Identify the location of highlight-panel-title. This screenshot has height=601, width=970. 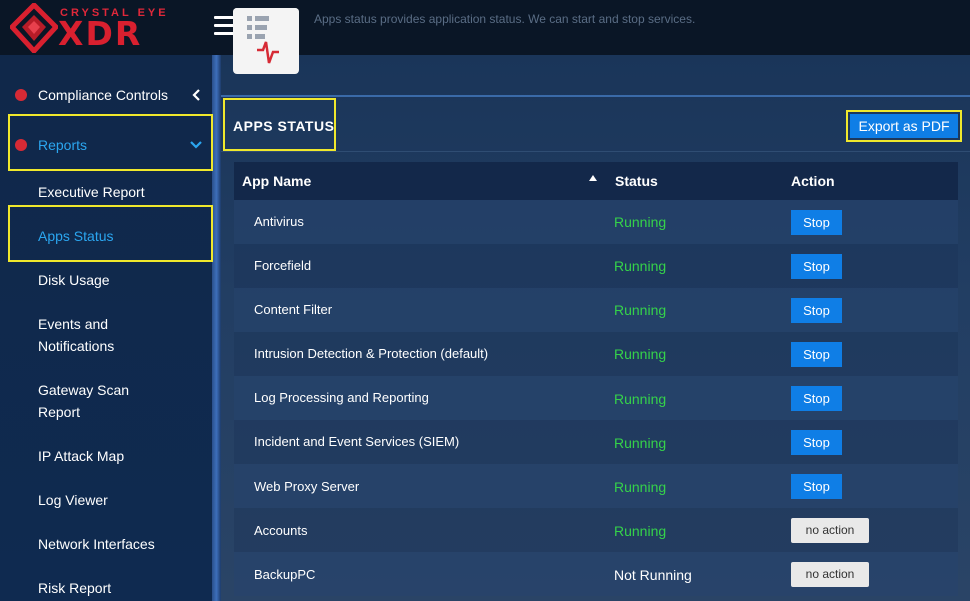
(279, 124).